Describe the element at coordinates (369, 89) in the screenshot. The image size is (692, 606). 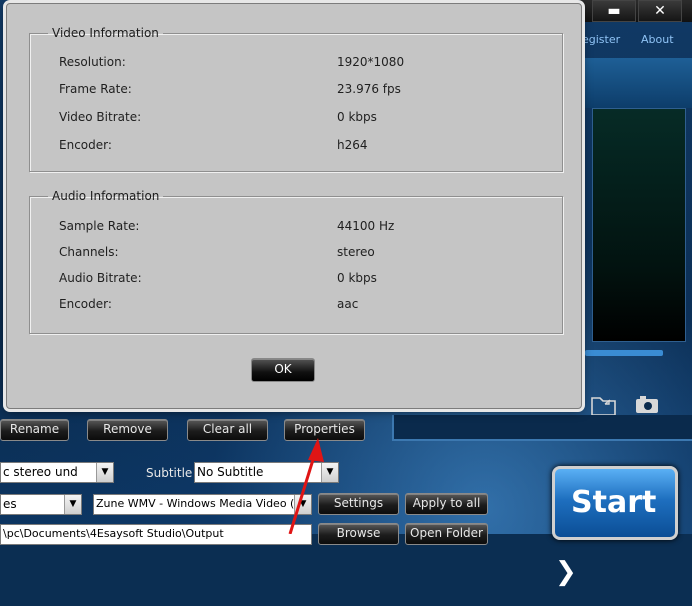
I see `frame-rate-value: 23.976 fps` at that location.